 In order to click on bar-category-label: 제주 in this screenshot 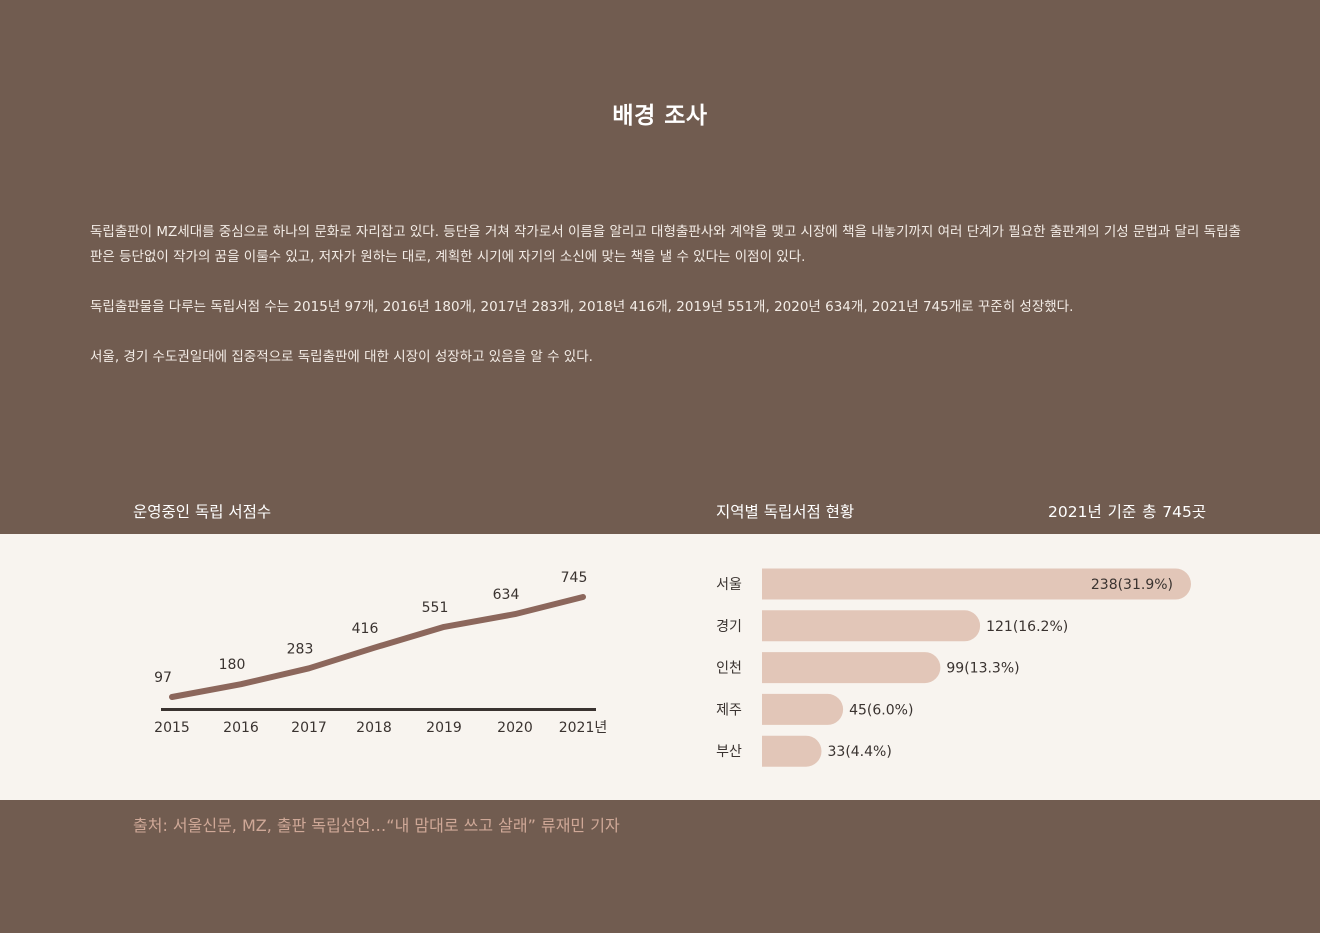, I will do `click(729, 710)`.